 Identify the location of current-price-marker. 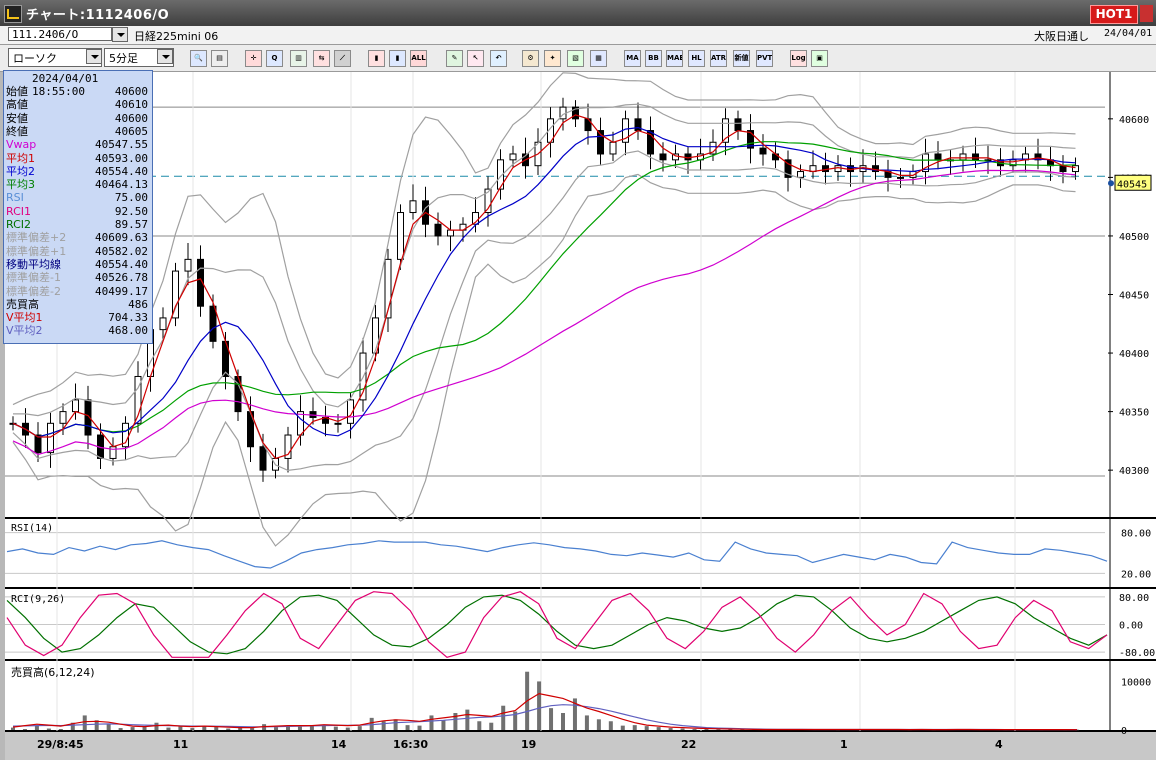
(1111, 183).